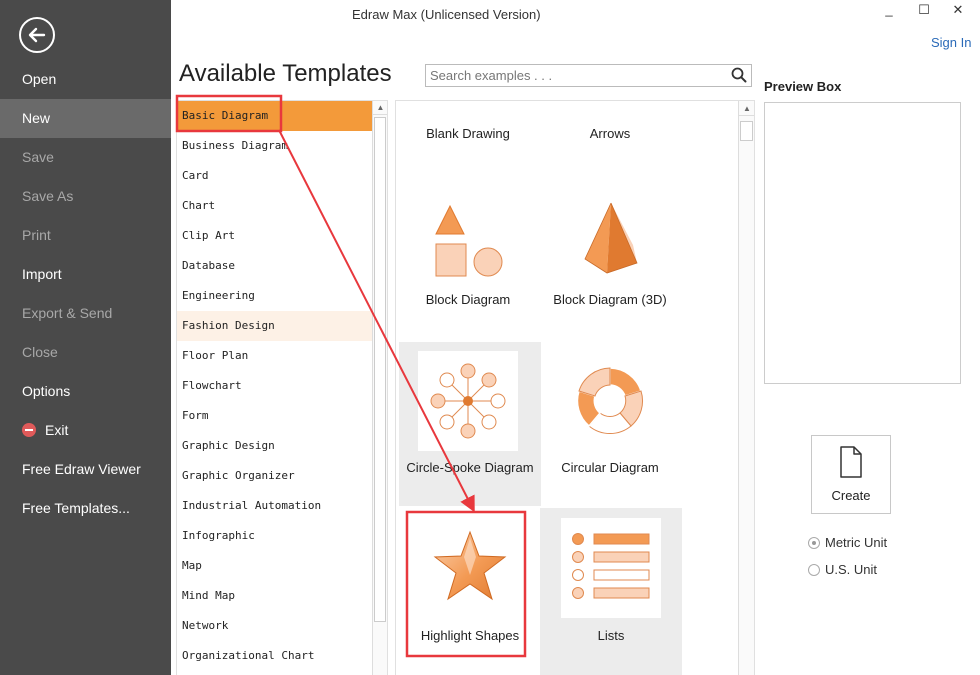 The width and height of the screenshot is (980, 675). Describe the element at coordinates (285, 73) in the screenshot. I see `page-title: Available Templates` at that location.